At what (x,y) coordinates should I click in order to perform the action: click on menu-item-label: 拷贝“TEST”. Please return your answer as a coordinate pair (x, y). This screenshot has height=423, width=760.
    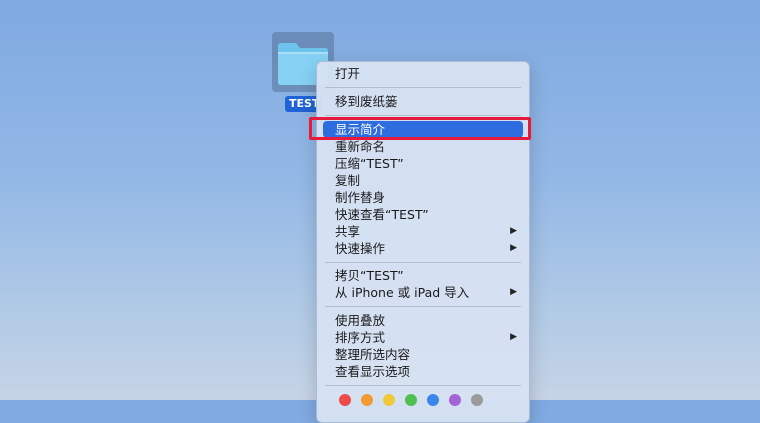
    Looking at the image, I should click on (369, 275).